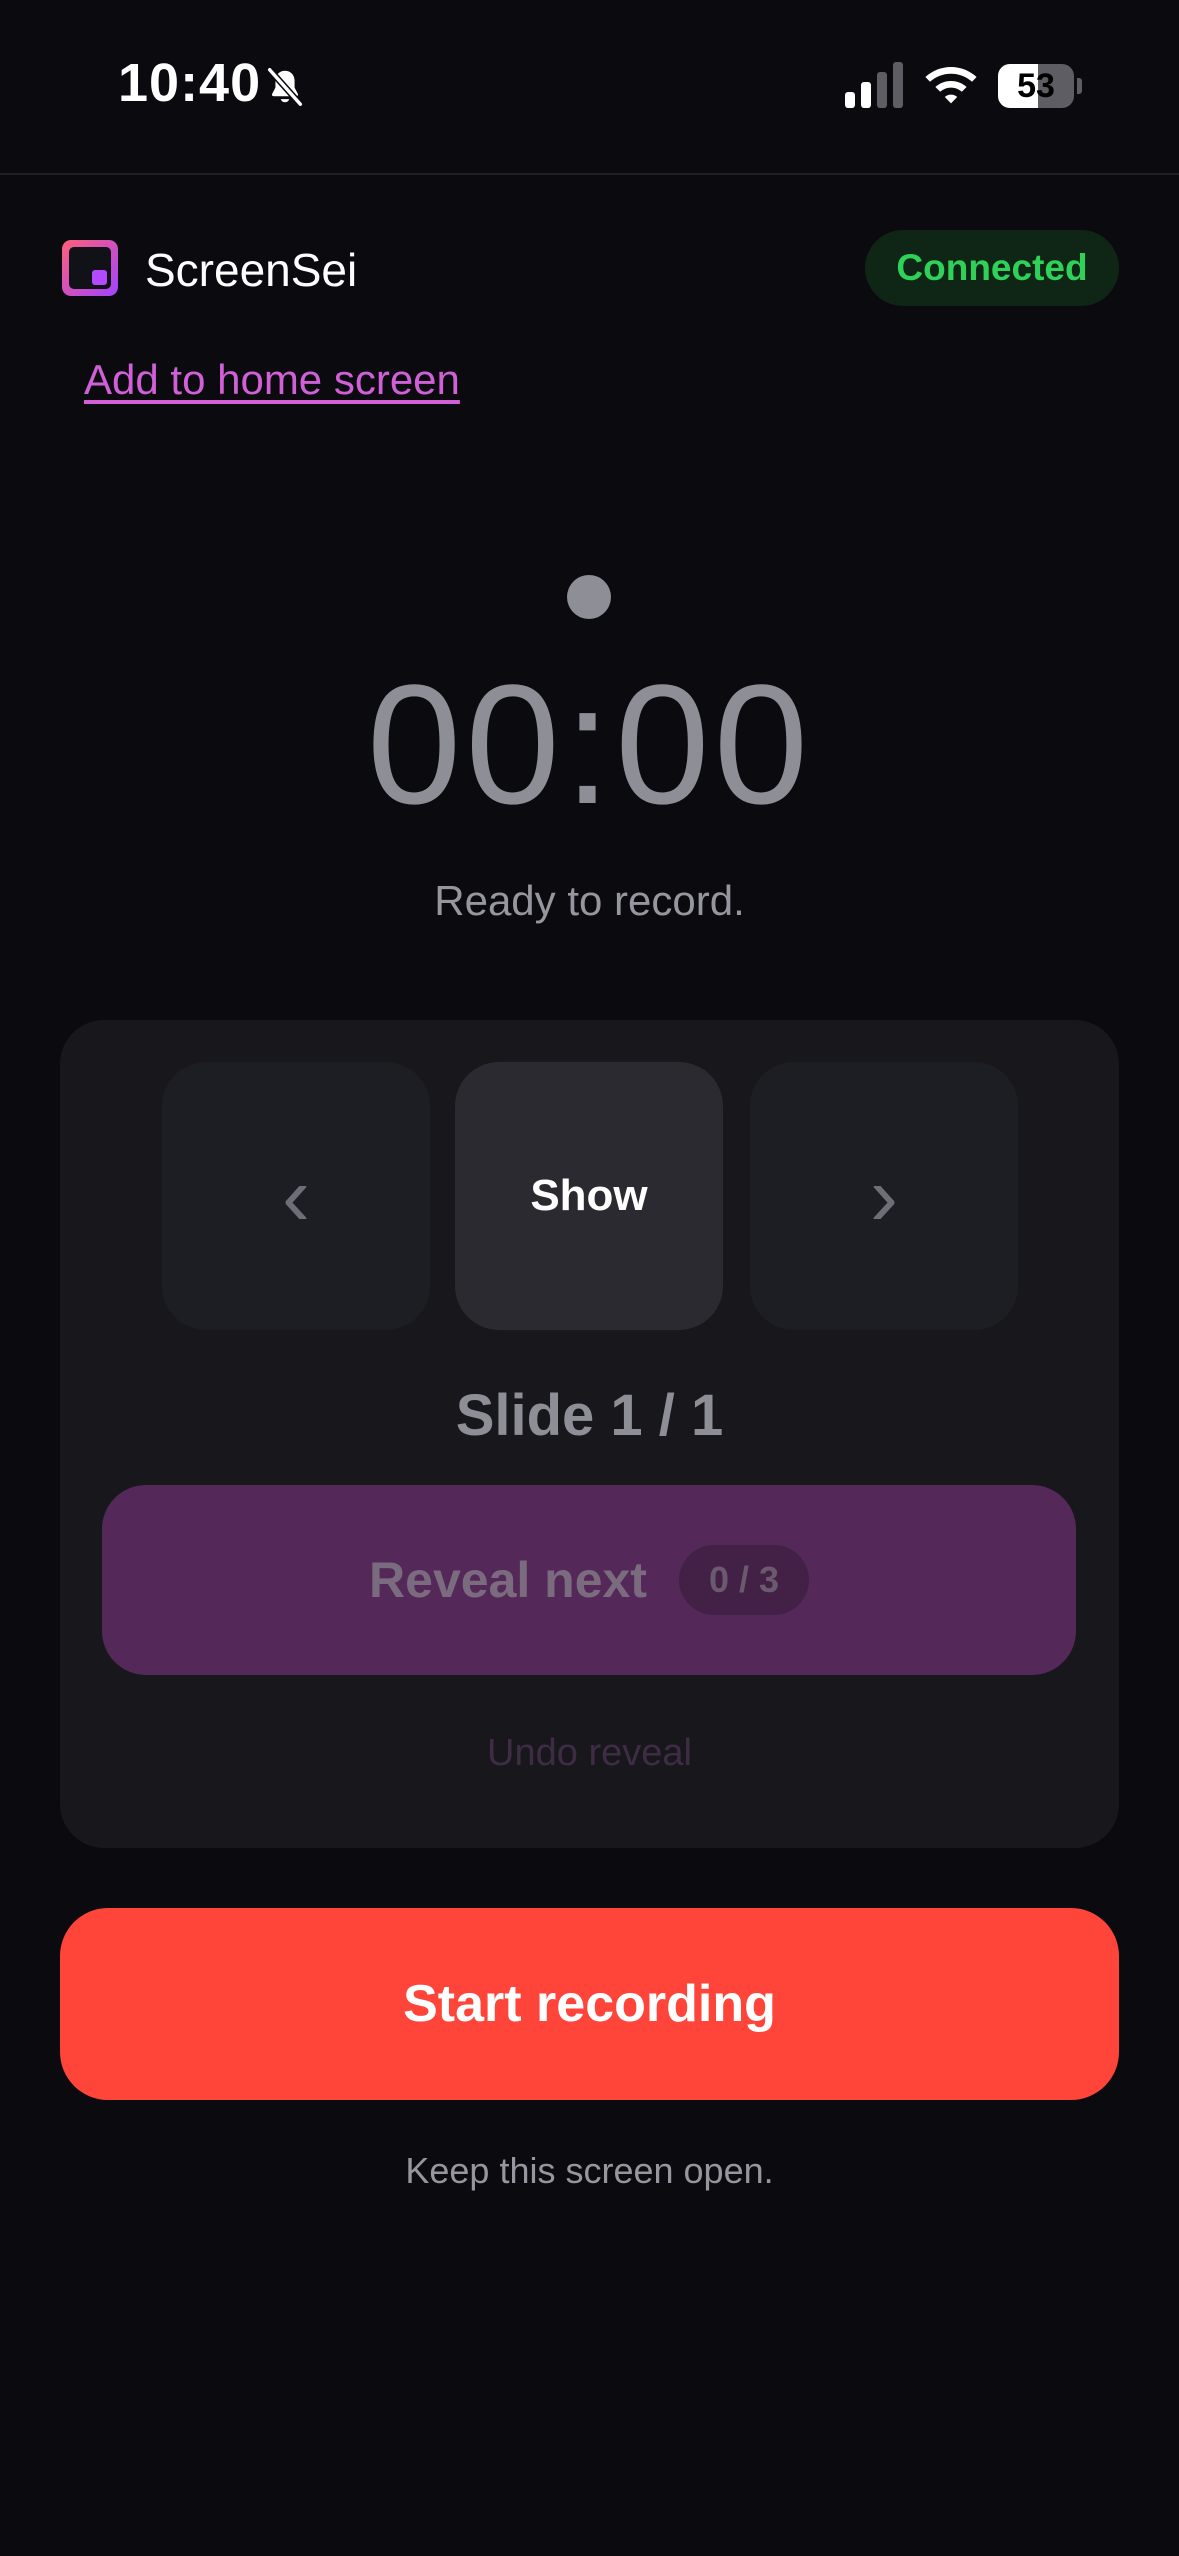  What do you see at coordinates (1079, 86) in the screenshot?
I see `battery-cap` at bounding box center [1079, 86].